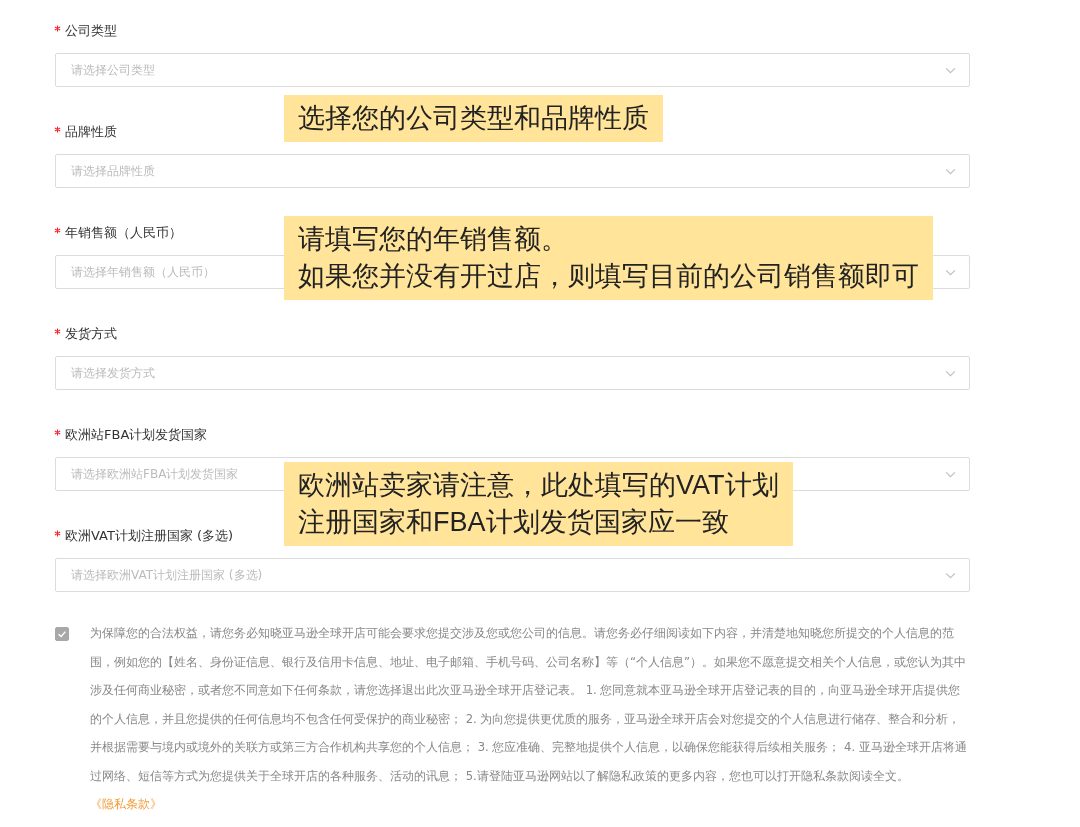  Describe the element at coordinates (91, 132) in the screenshot. I see `field-label: 品牌性质` at that location.